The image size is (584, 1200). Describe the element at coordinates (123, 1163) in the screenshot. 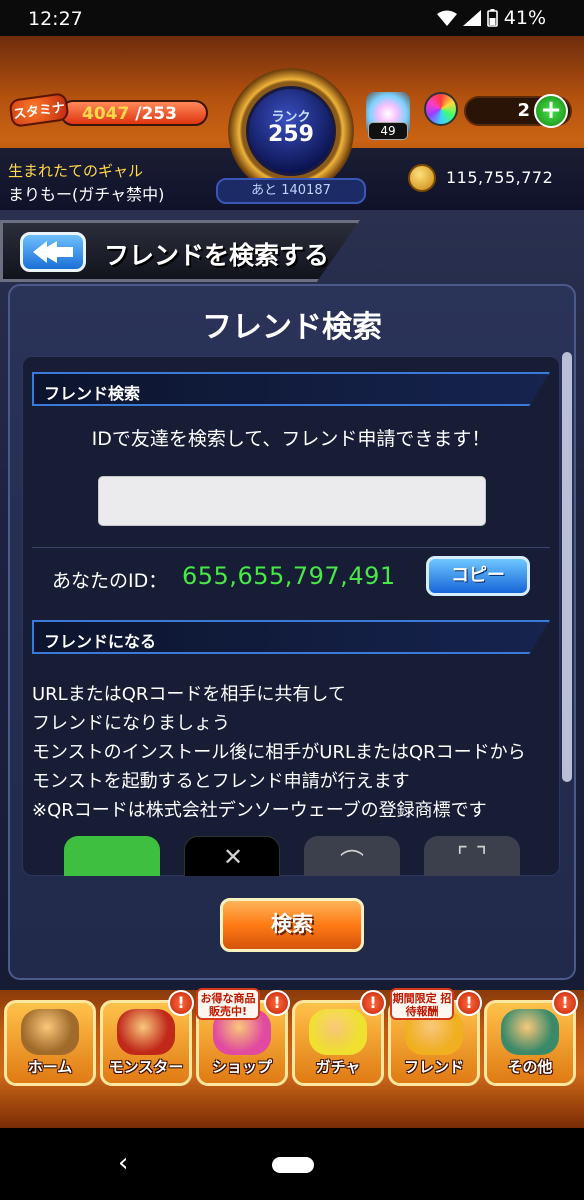

I see `system-back-button: ‹` at that location.